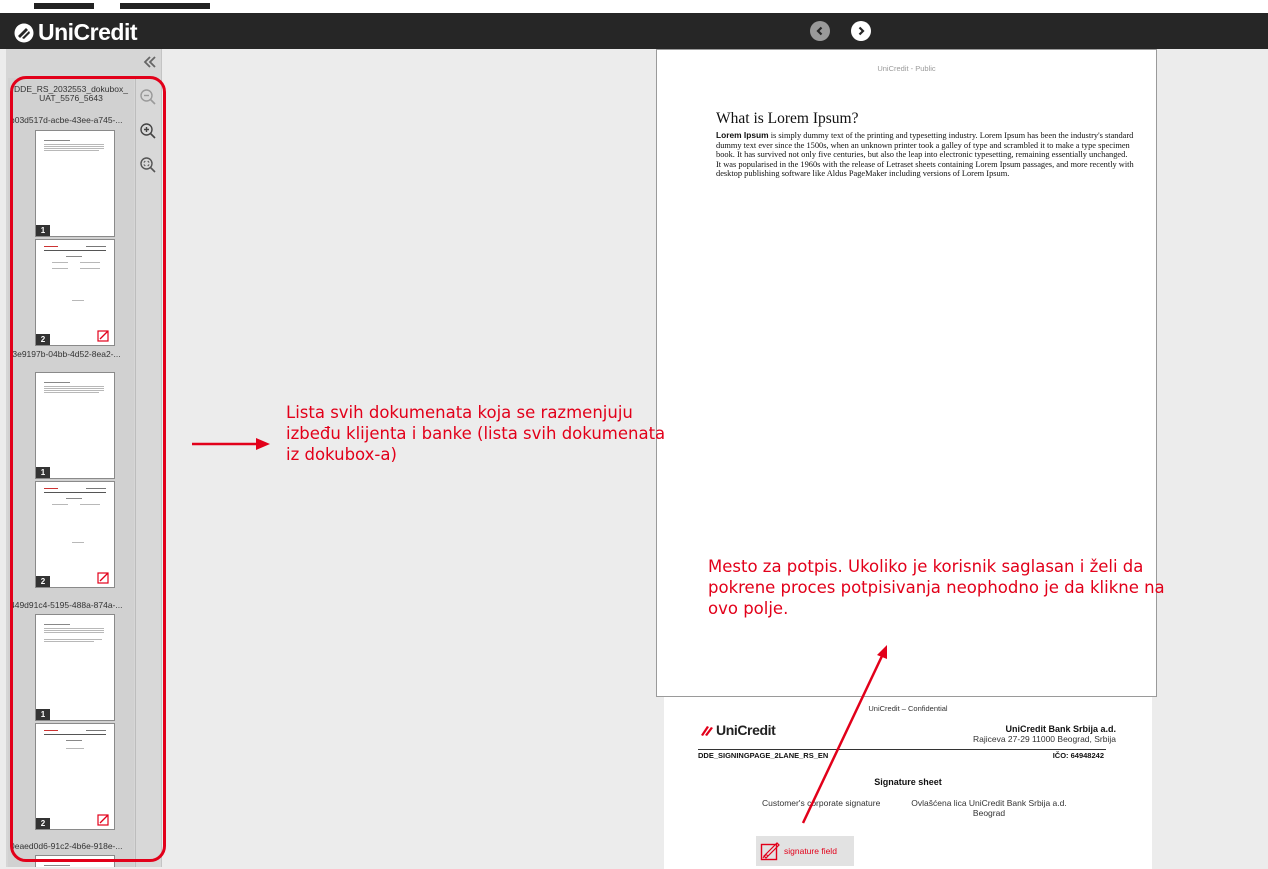 The width and height of the screenshot is (1268, 869). What do you see at coordinates (989, 813) in the screenshot?
I see `authorized-line-2: Beograd` at bounding box center [989, 813].